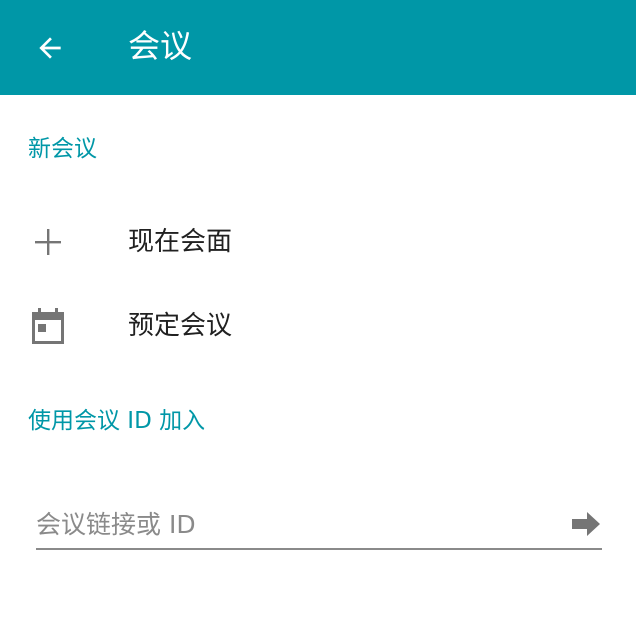 Image resolution: width=636 pixels, height=618 pixels. I want to click on join-submit-button, so click(586, 524).